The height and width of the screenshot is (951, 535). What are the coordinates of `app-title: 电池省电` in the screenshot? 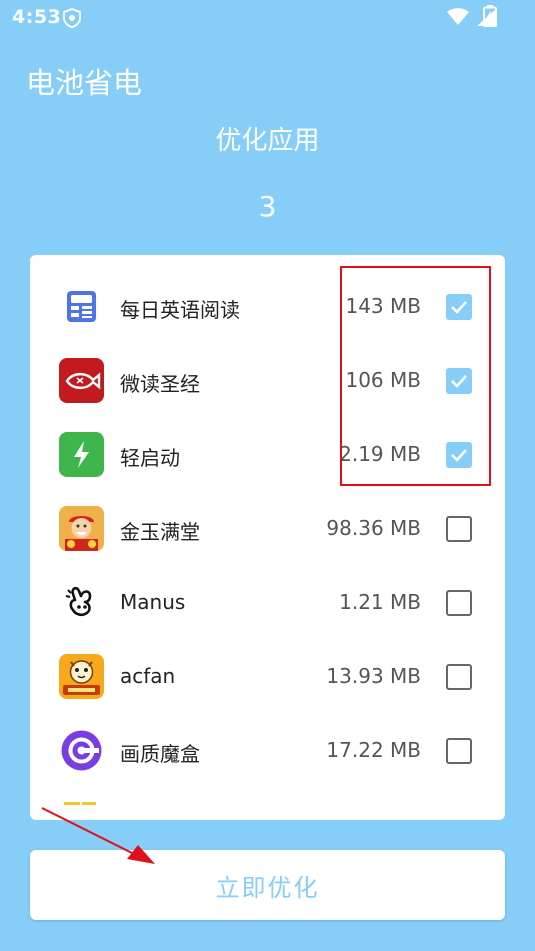 It's located at (84, 83).